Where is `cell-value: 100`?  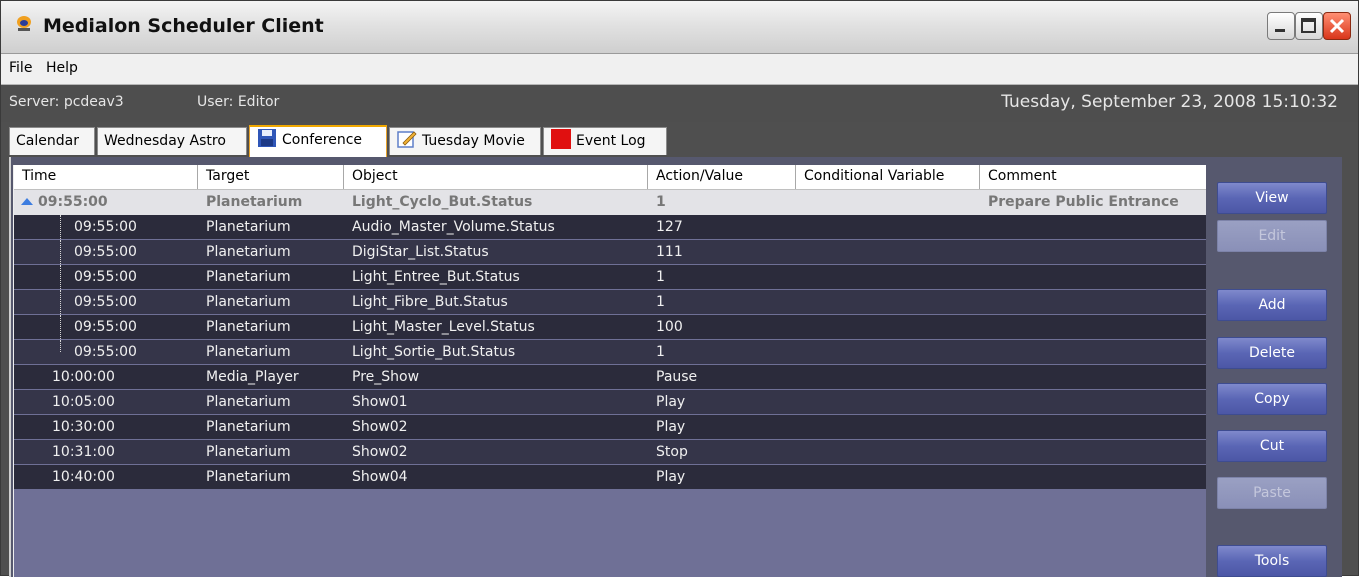
cell-value: 100 is located at coordinates (669, 327).